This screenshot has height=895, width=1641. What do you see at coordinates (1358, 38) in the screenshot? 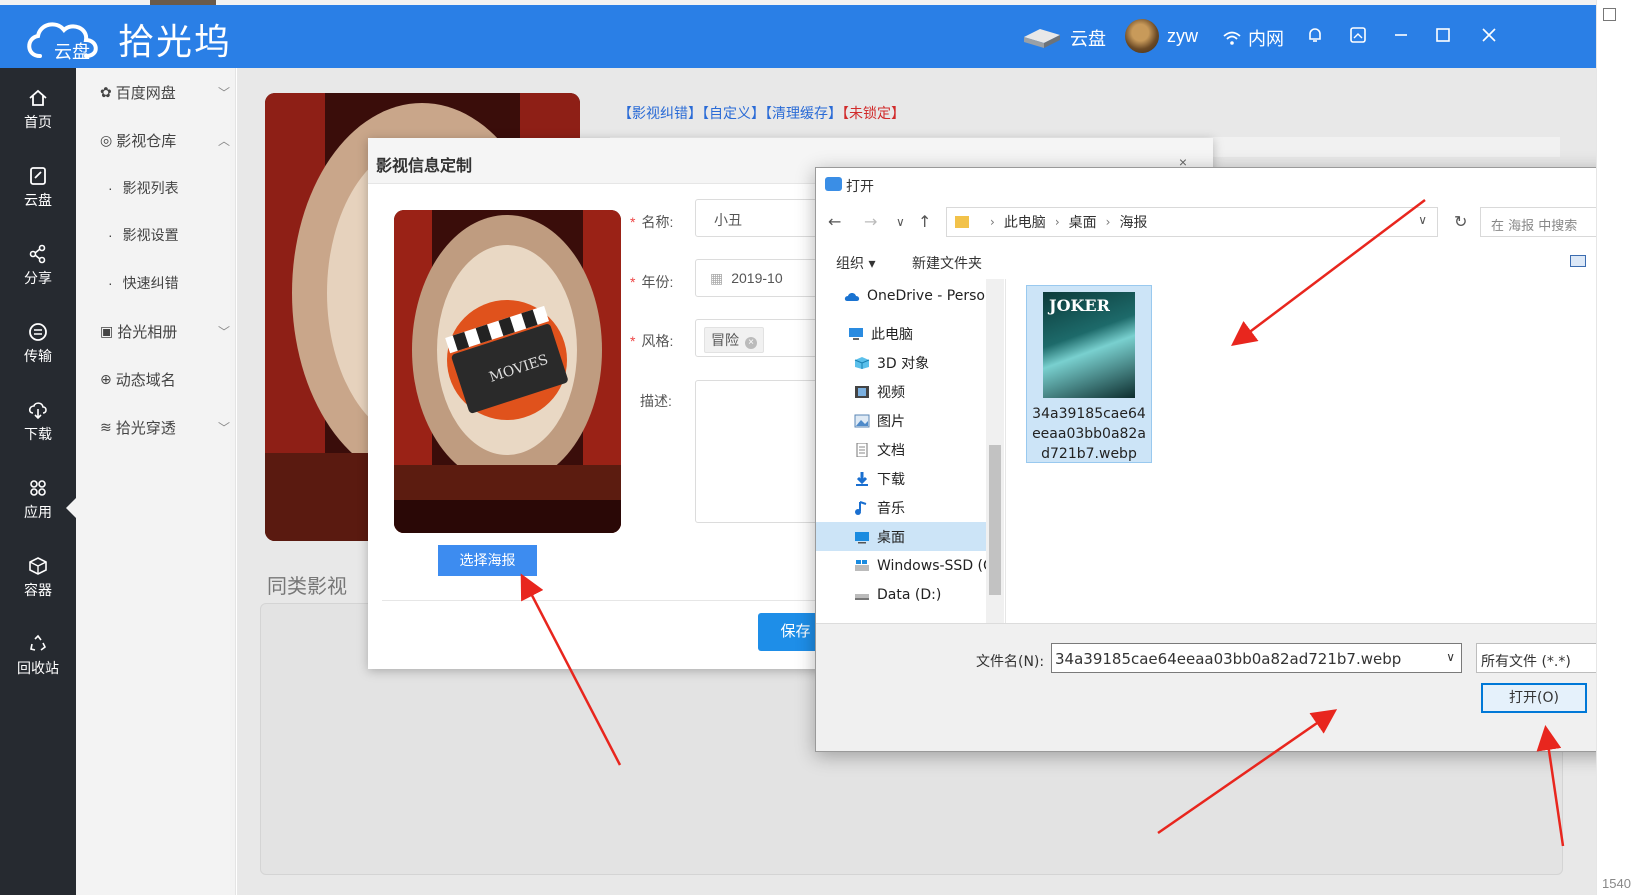
I see `screenshot-icon` at bounding box center [1358, 38].